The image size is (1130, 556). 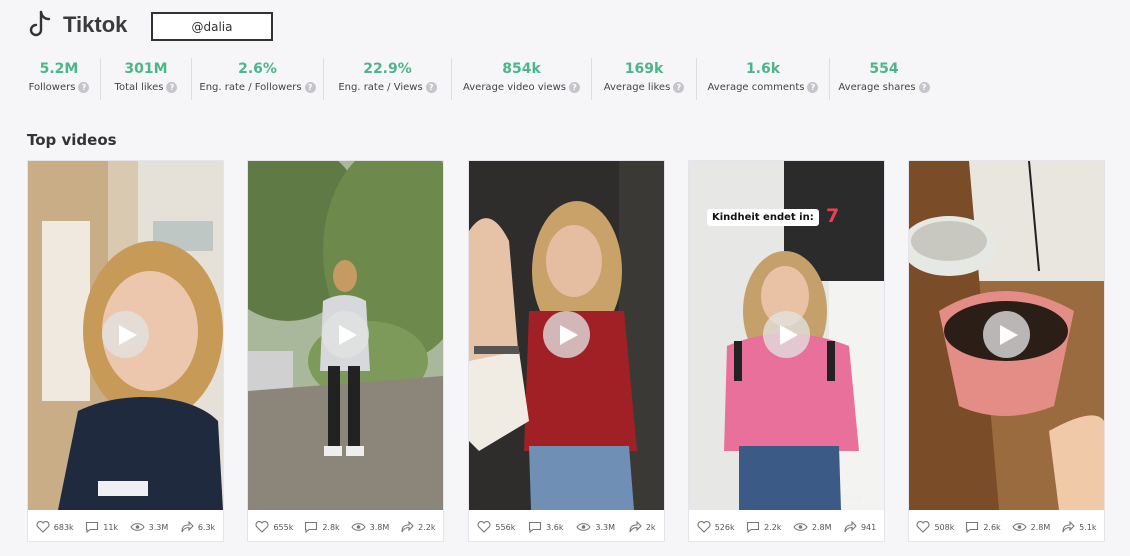 I want to click on stat-average-comments: 1.6k Average comments?, so click(x=763, y=79).